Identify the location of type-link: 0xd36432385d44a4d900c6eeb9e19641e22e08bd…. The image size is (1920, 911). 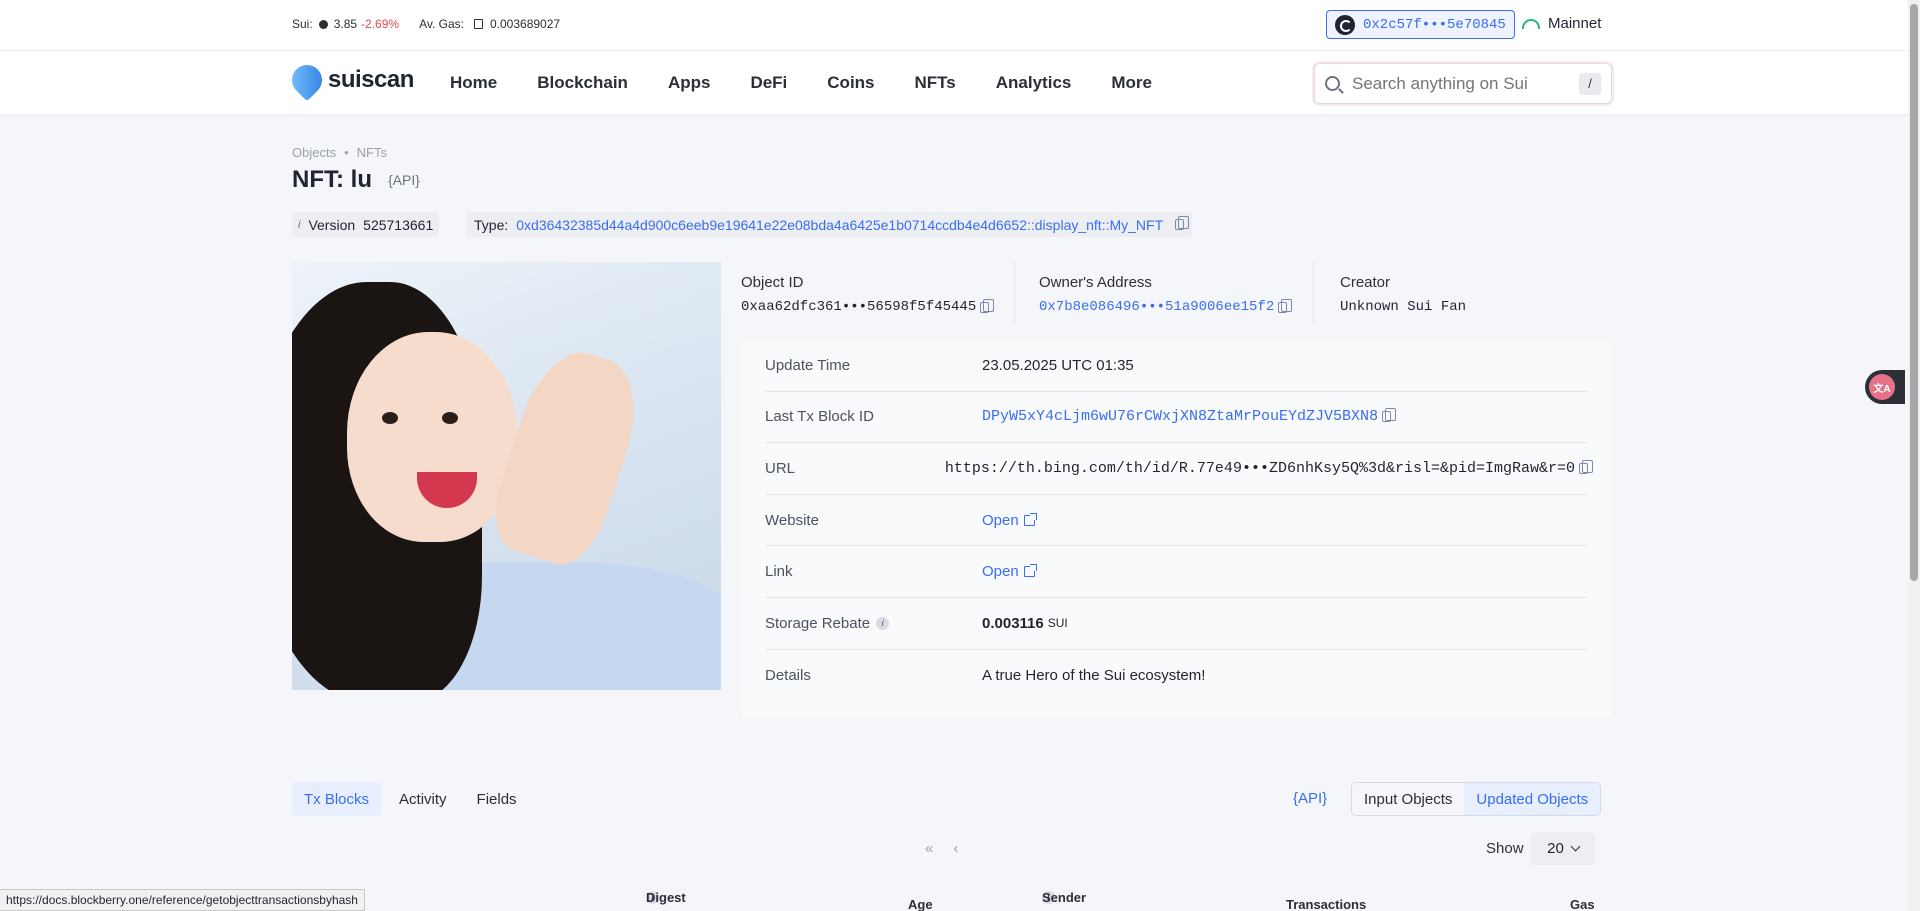
(839, 225).